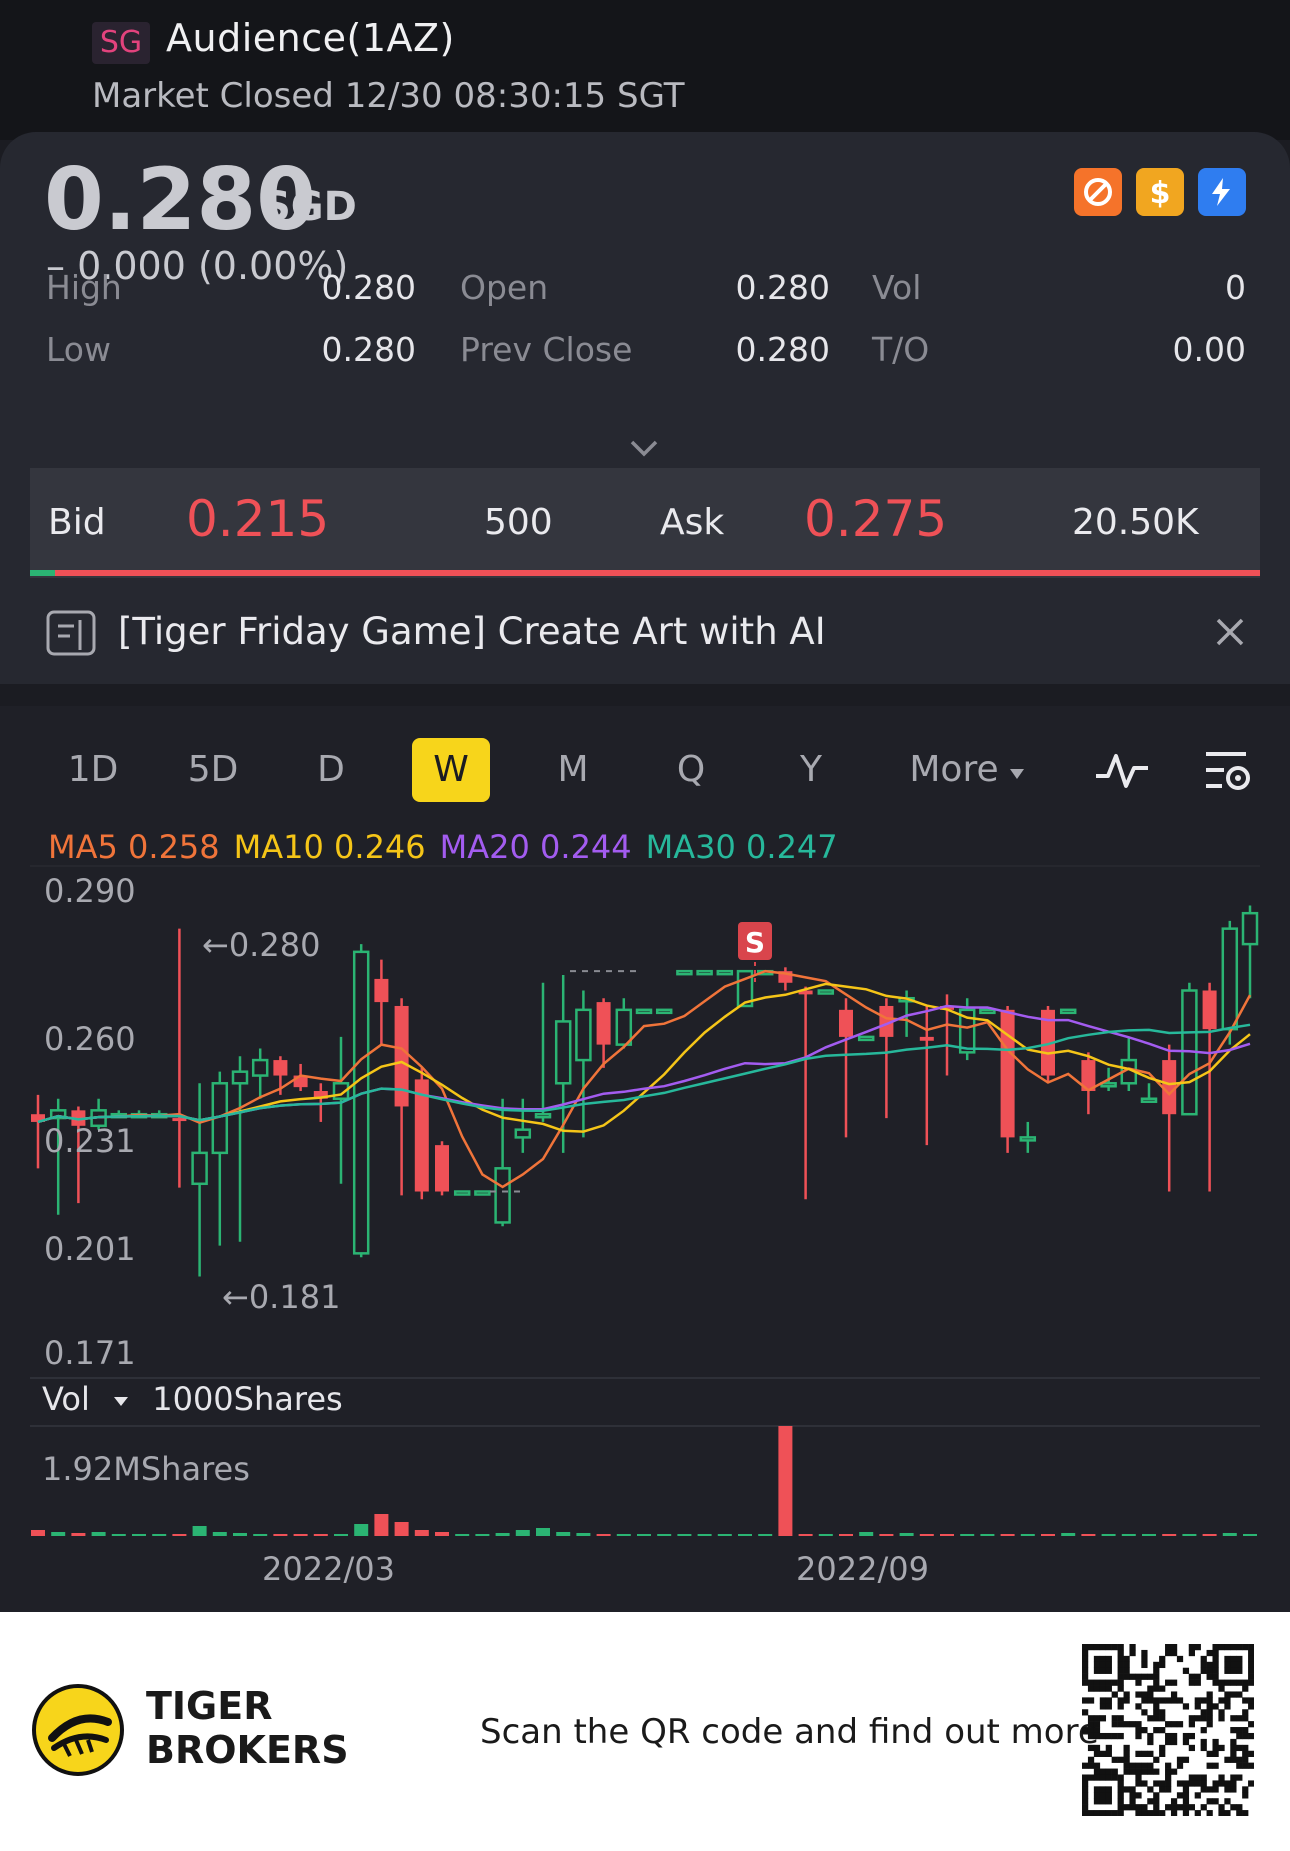 The width and height of the screenshot is (1290, 1851). What do you see at coordinates (77, 522) in the screenshot?
I see `bid-label: Bid` at bounding box center [77, 522].